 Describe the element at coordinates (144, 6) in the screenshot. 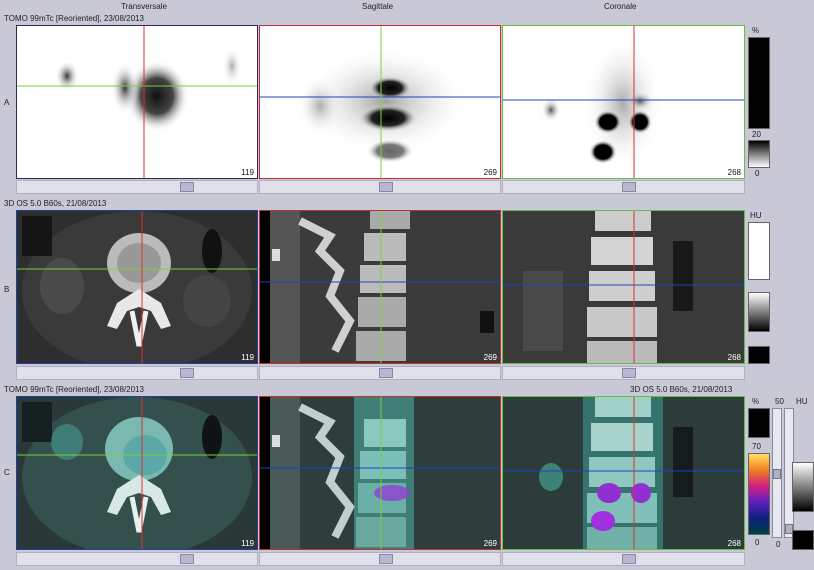

I see `view-title-transversale: Transversale` at that location.